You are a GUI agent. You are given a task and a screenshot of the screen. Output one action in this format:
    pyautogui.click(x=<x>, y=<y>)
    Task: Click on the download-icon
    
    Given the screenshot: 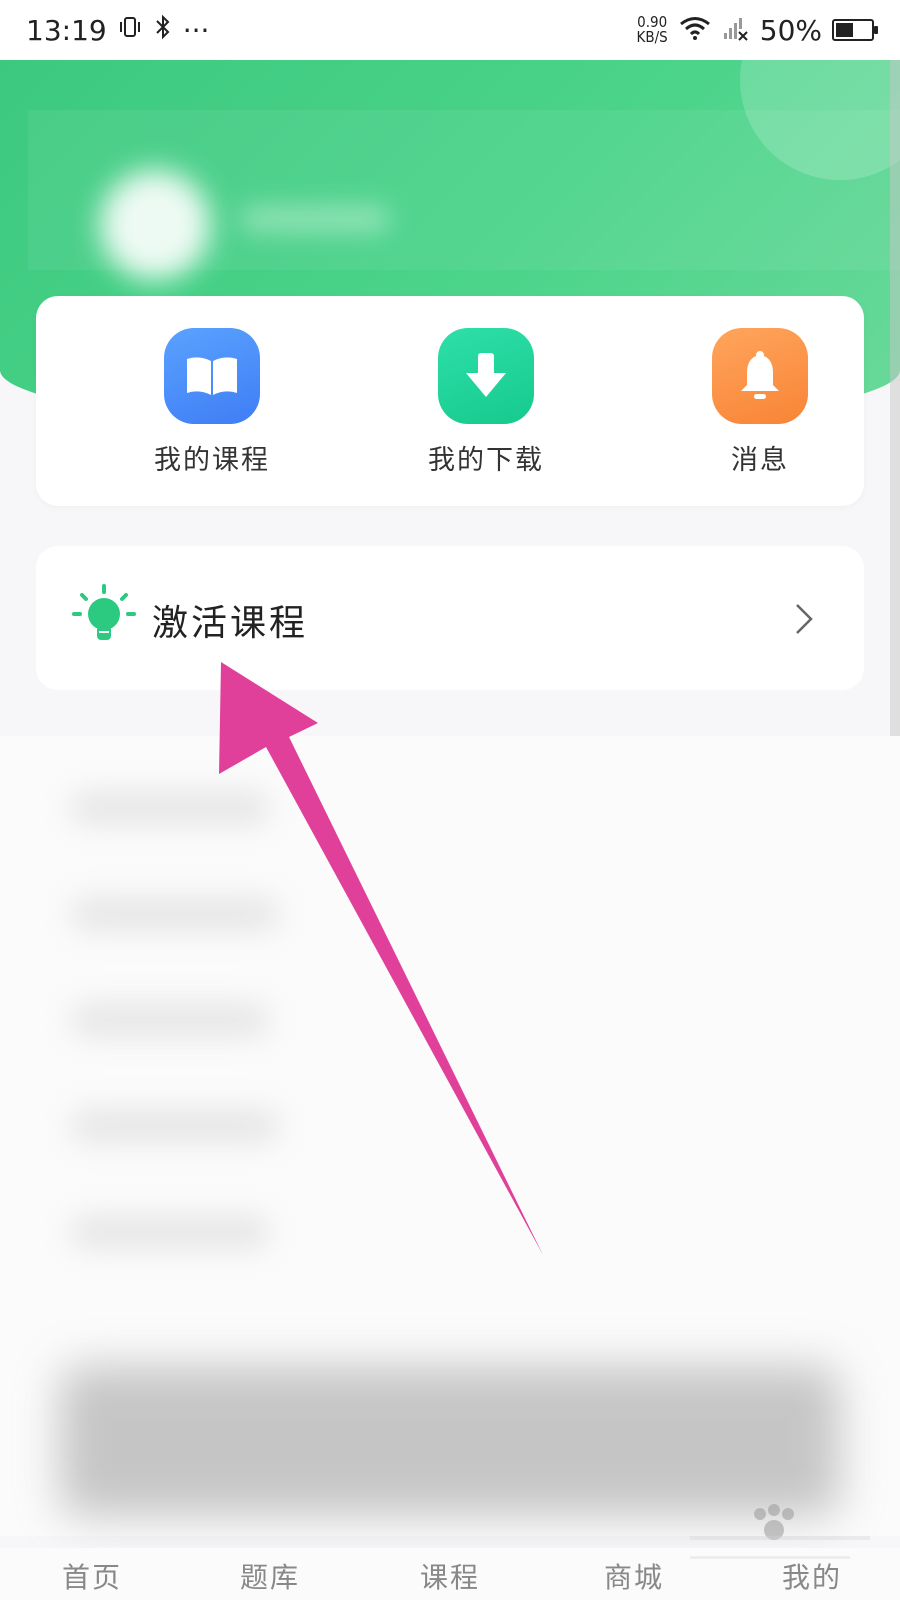 What is the action you would take?
    pyautogui.click(x=486, y=376)
    